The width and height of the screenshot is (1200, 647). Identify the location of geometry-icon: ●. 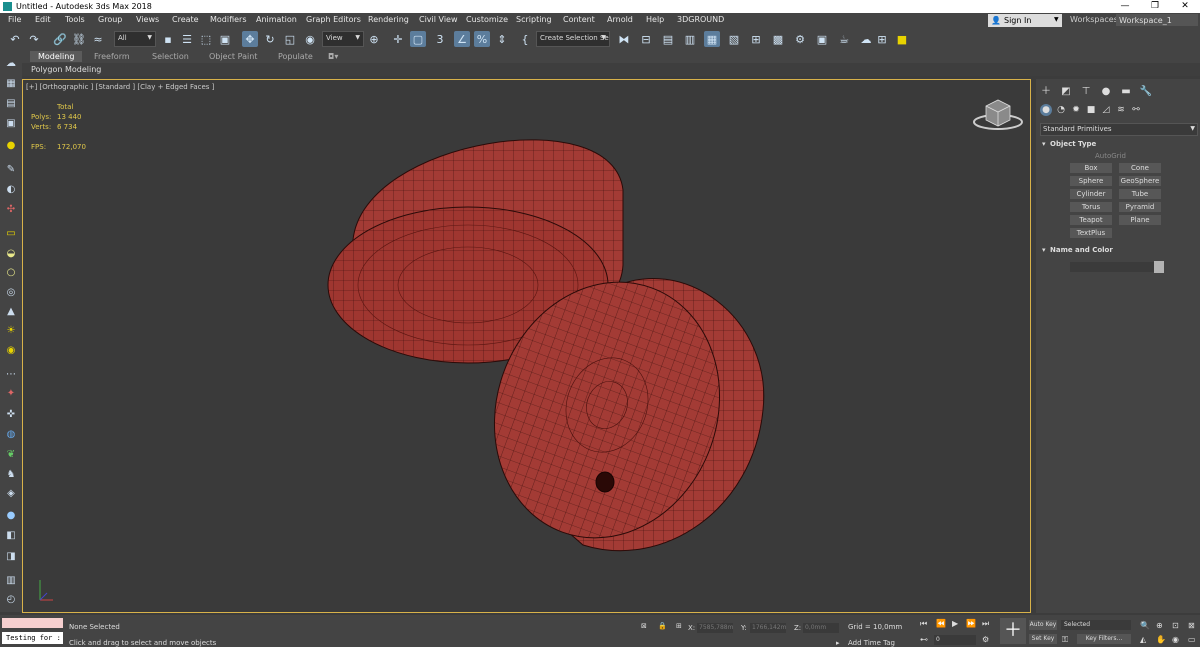
(1046, 110).